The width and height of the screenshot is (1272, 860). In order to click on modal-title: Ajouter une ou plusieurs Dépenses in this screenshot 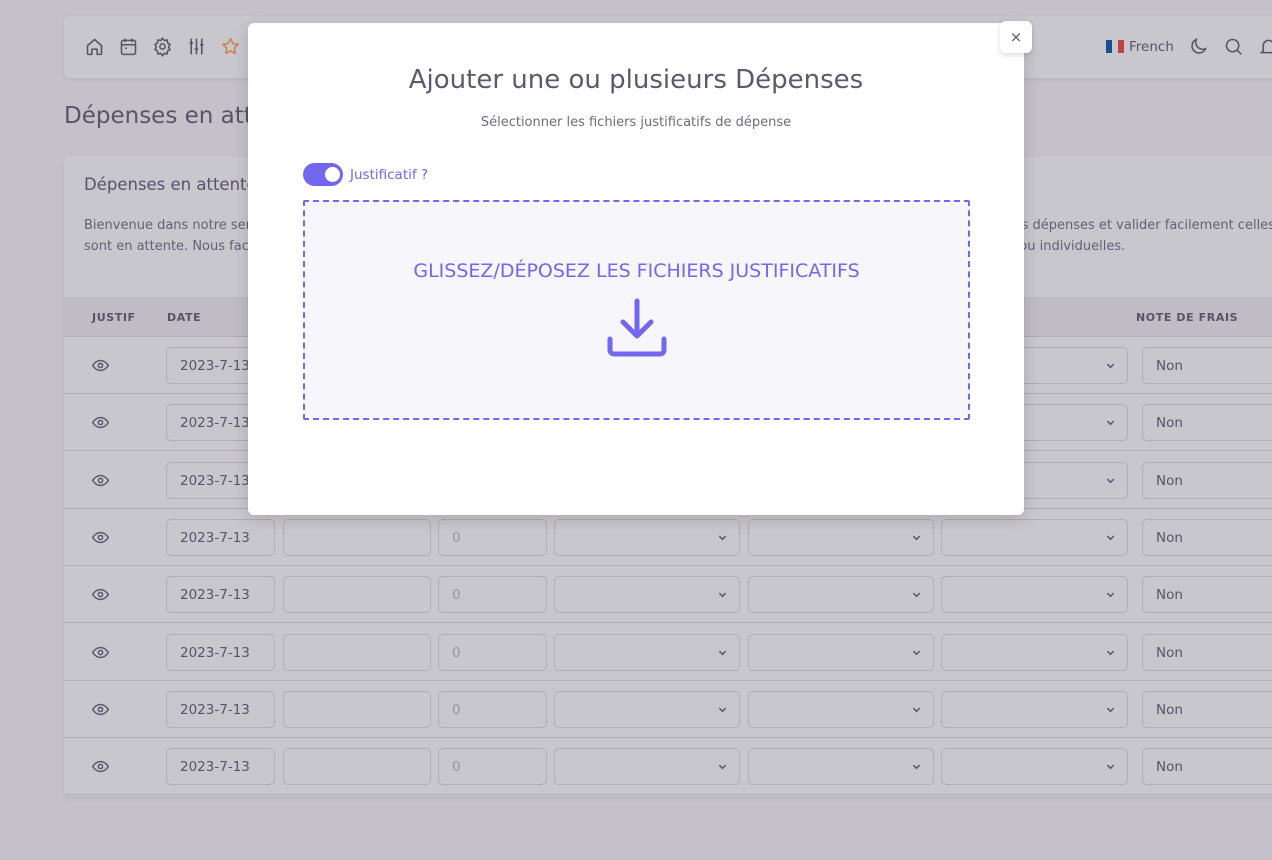, I will do `click(636, 80)`.